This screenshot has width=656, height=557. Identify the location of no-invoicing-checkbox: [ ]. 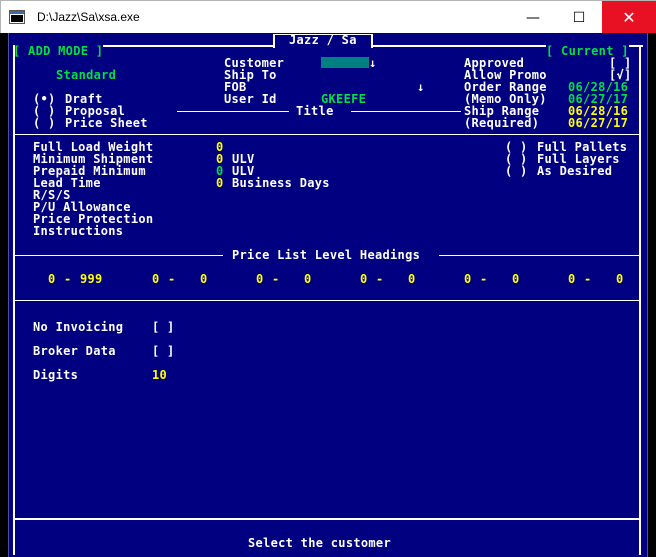
(163, 327).